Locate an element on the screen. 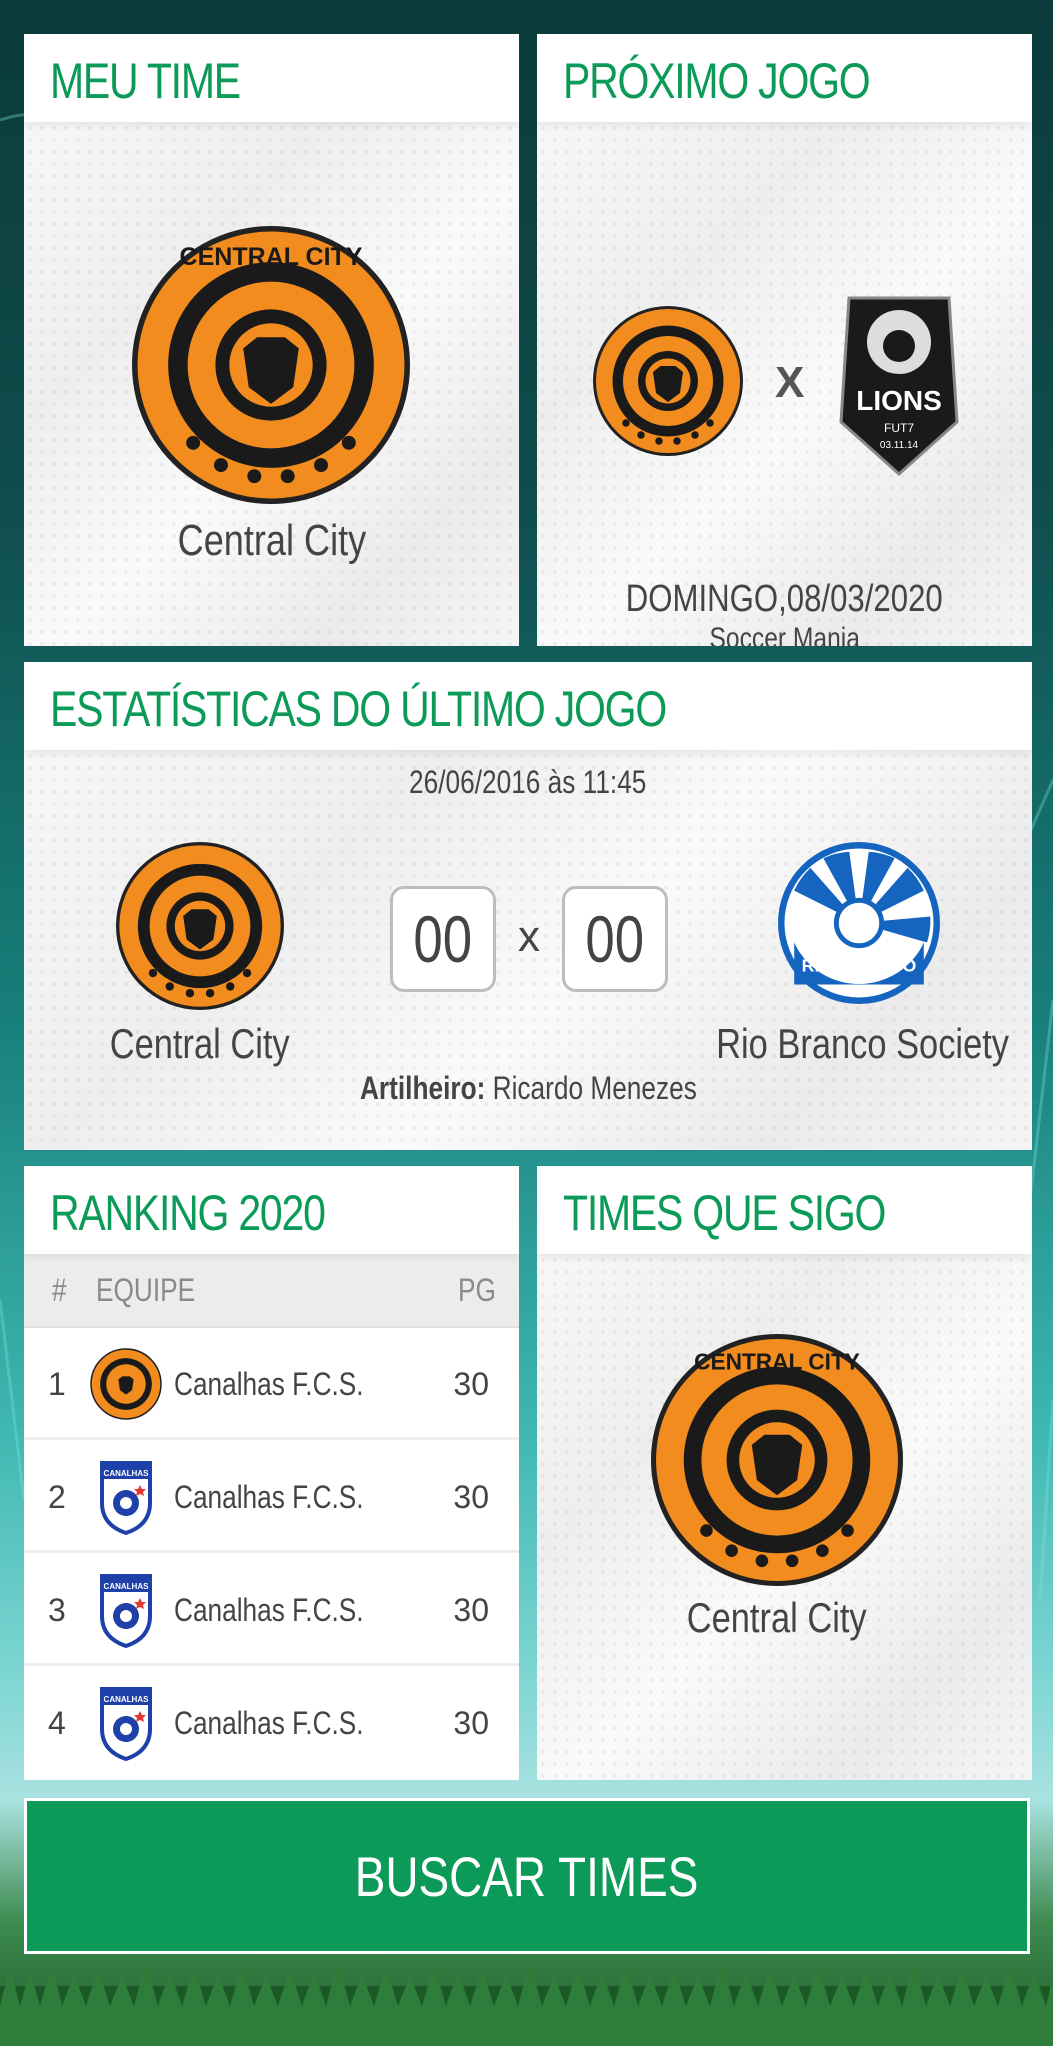 This screenshot has height=2046, width=1053. ranking-row: 1 Canalhas F.C.S. 30 is located at coordinates (271, 1384).